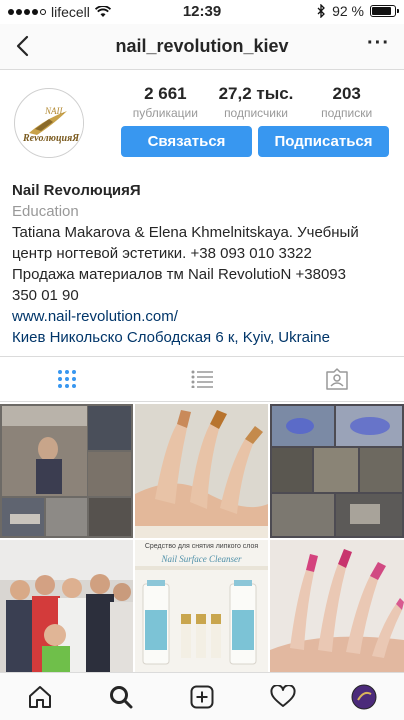  I want to click on profile-category: Education, so click(45, 211).